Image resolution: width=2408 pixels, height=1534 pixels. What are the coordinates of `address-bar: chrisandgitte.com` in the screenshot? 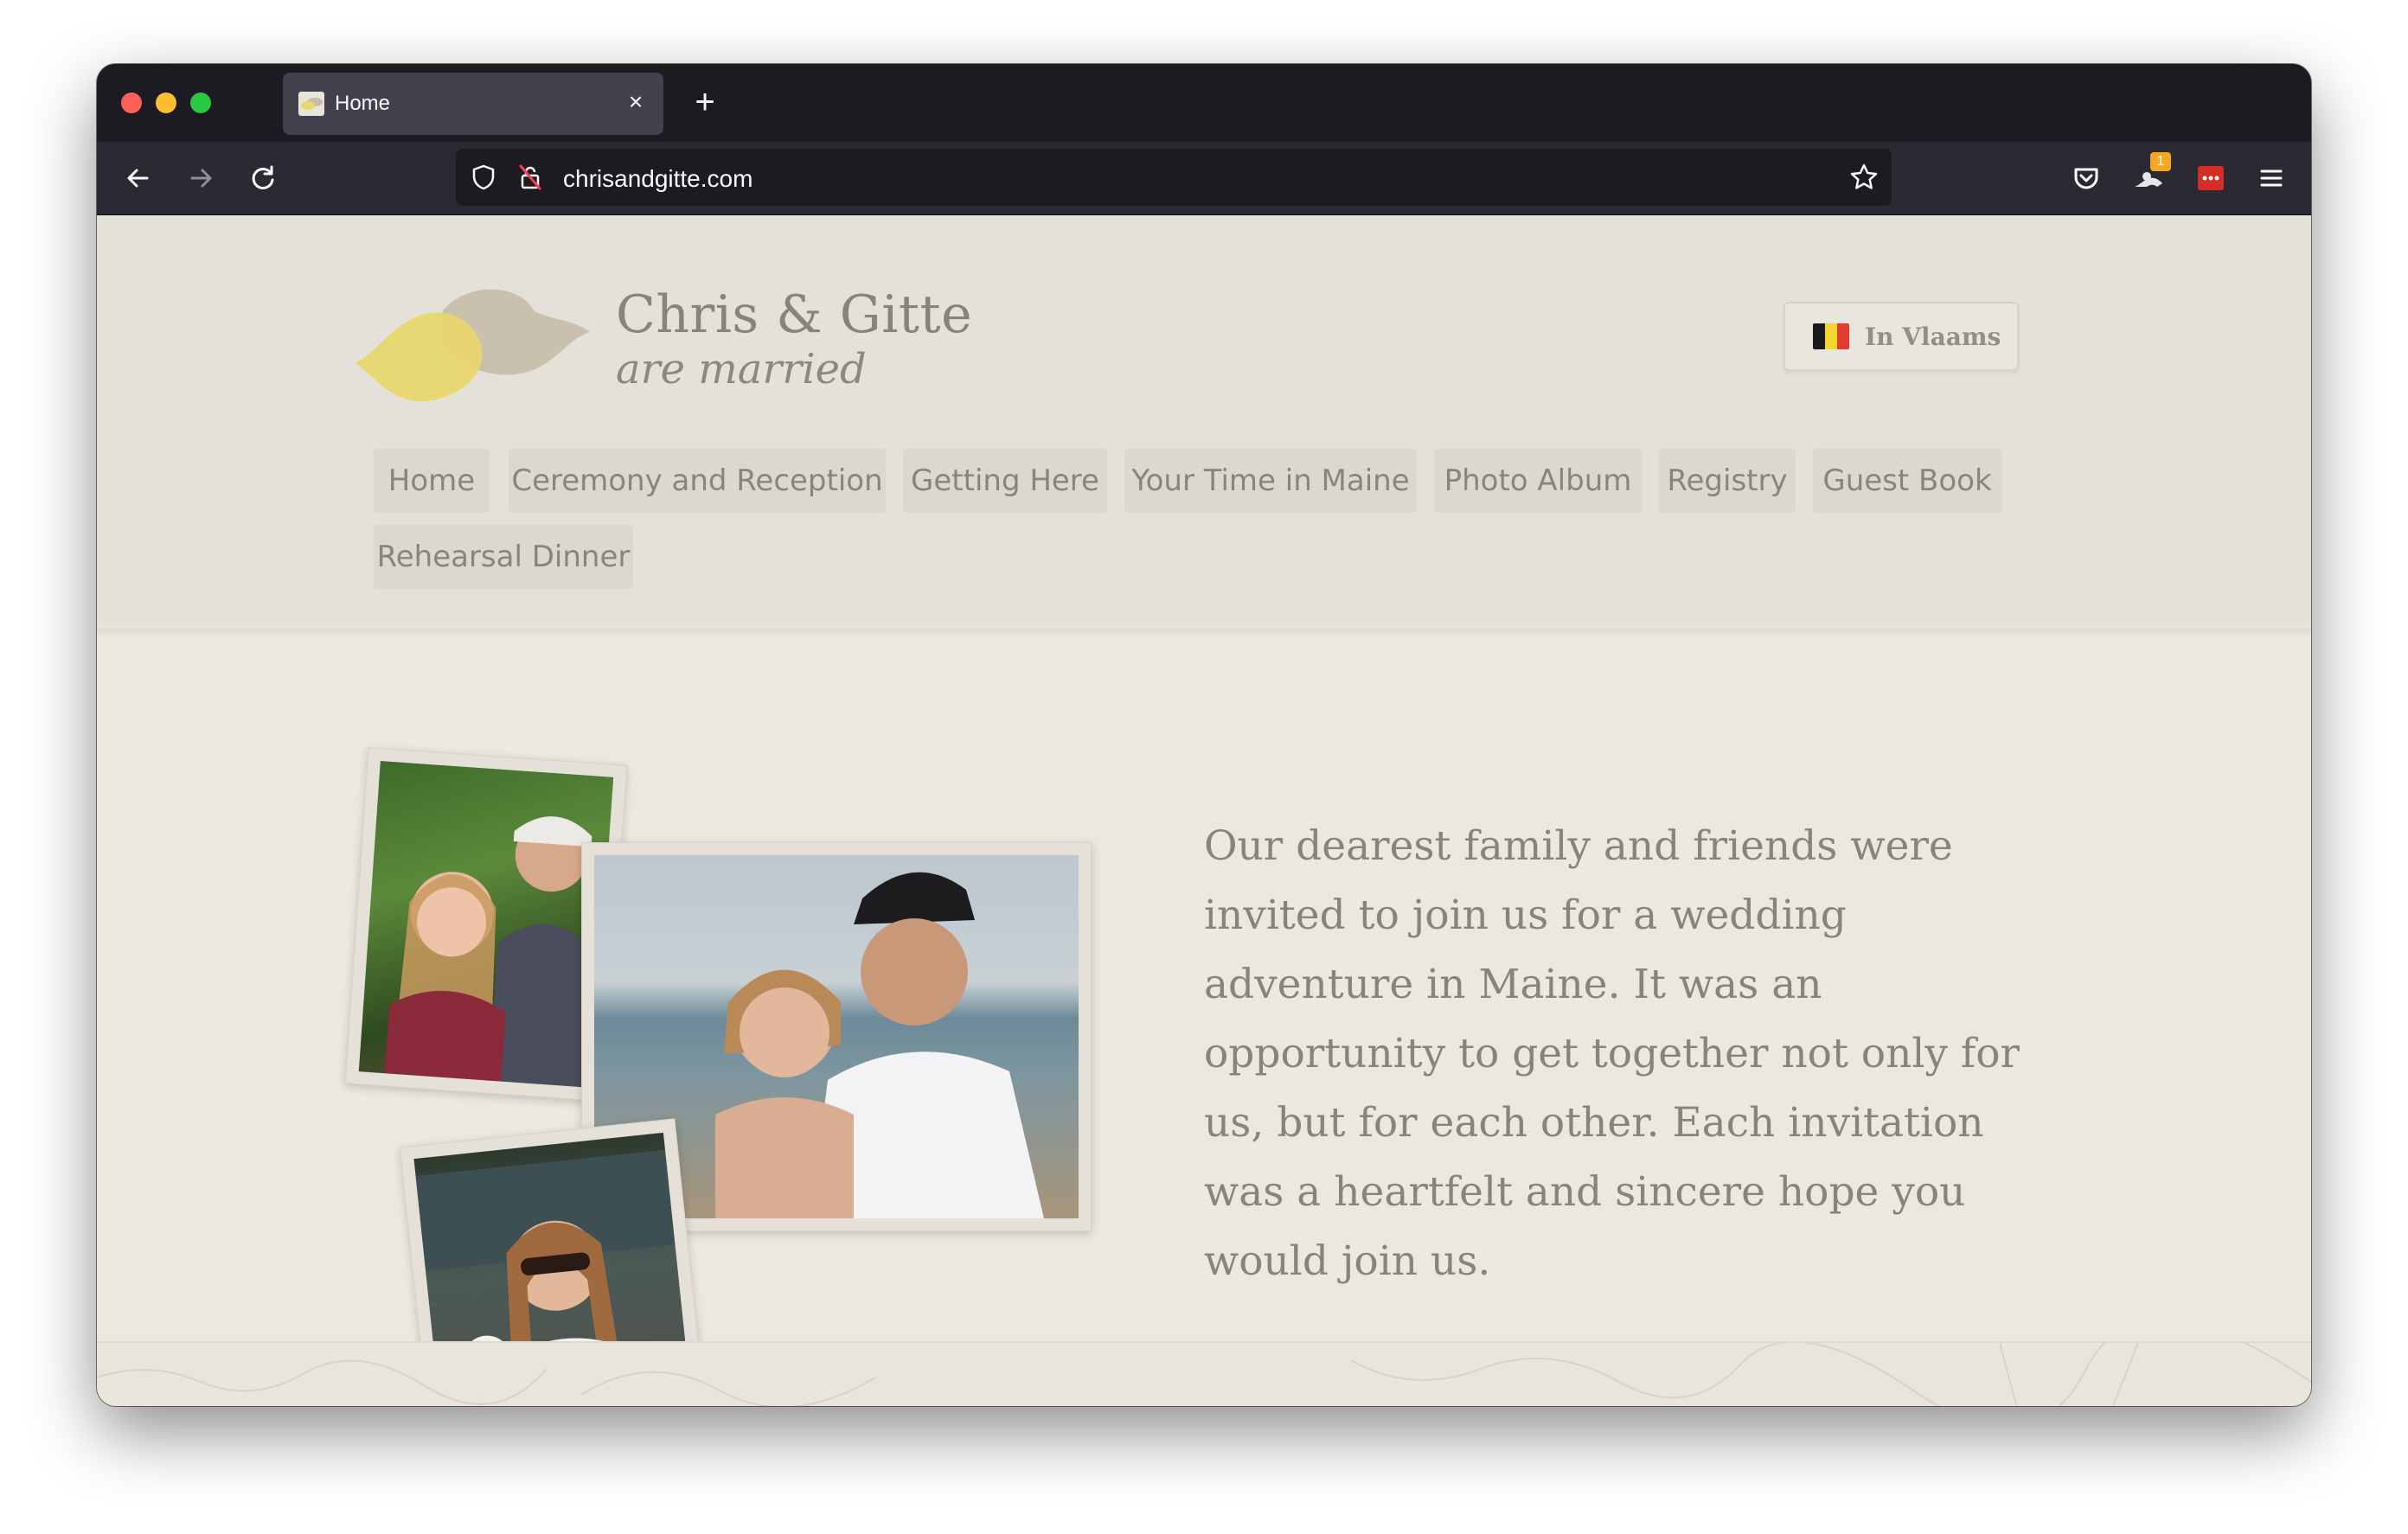 It's located at (1174, 177).